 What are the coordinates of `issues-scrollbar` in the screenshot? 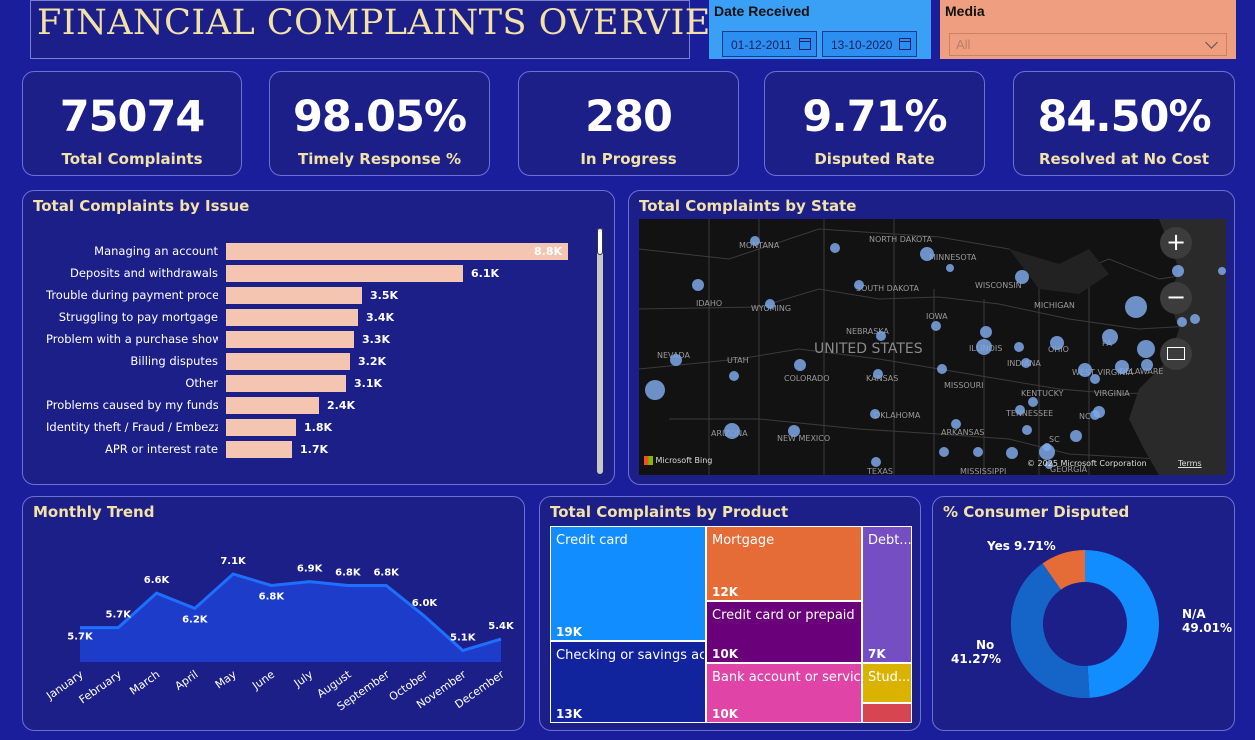 It's located at (600, 351).